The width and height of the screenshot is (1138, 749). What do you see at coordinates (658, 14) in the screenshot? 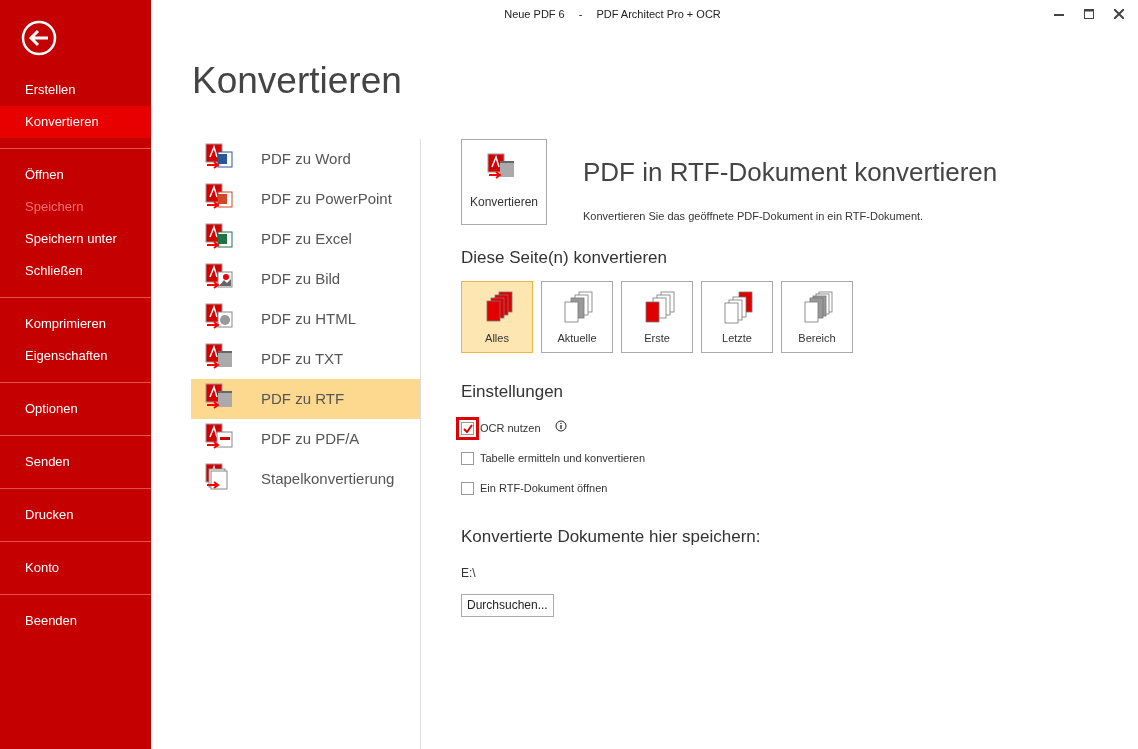
I see `app-name: PDF Architect Pro + OCR` at bounding box center [658, 14].